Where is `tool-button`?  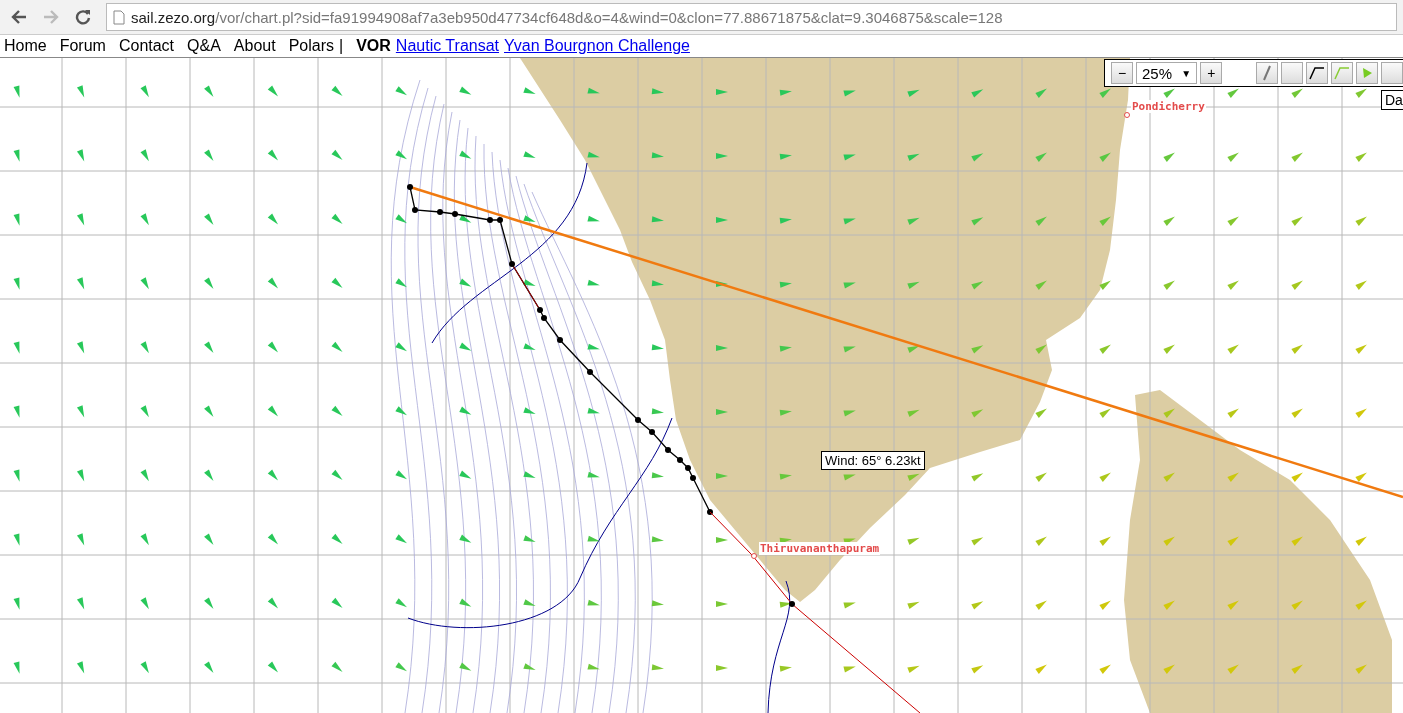 tool-button is located at coordinates (1316, 73).